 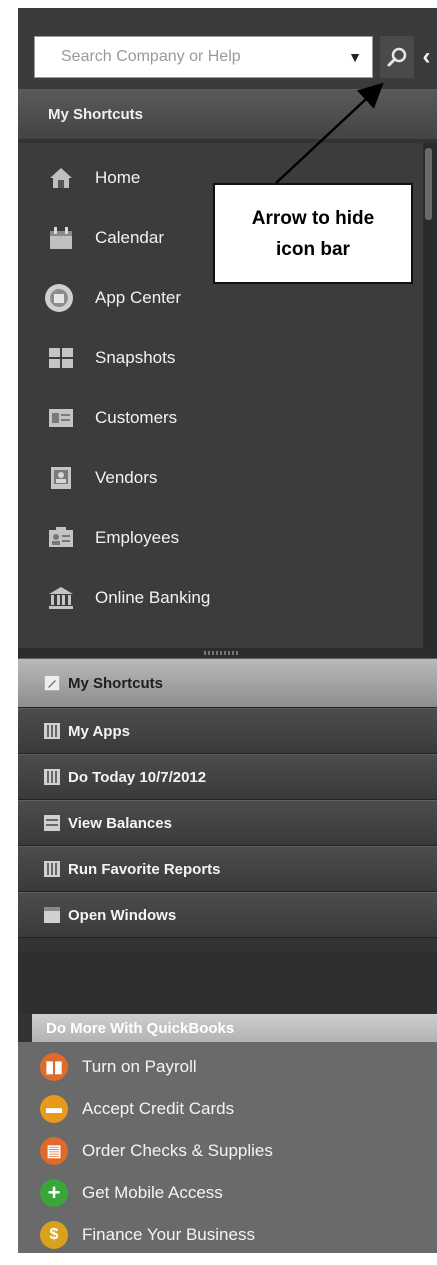 What do you see at coordinates (137, 537) in the screenshot?
I see `shortcut-label: Employees` at bounding box center [137, 537].